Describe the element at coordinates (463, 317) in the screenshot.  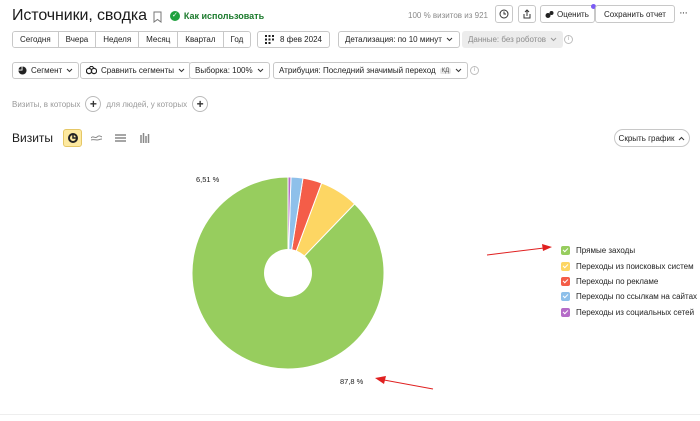
I see `annotation-arrows` at that location.